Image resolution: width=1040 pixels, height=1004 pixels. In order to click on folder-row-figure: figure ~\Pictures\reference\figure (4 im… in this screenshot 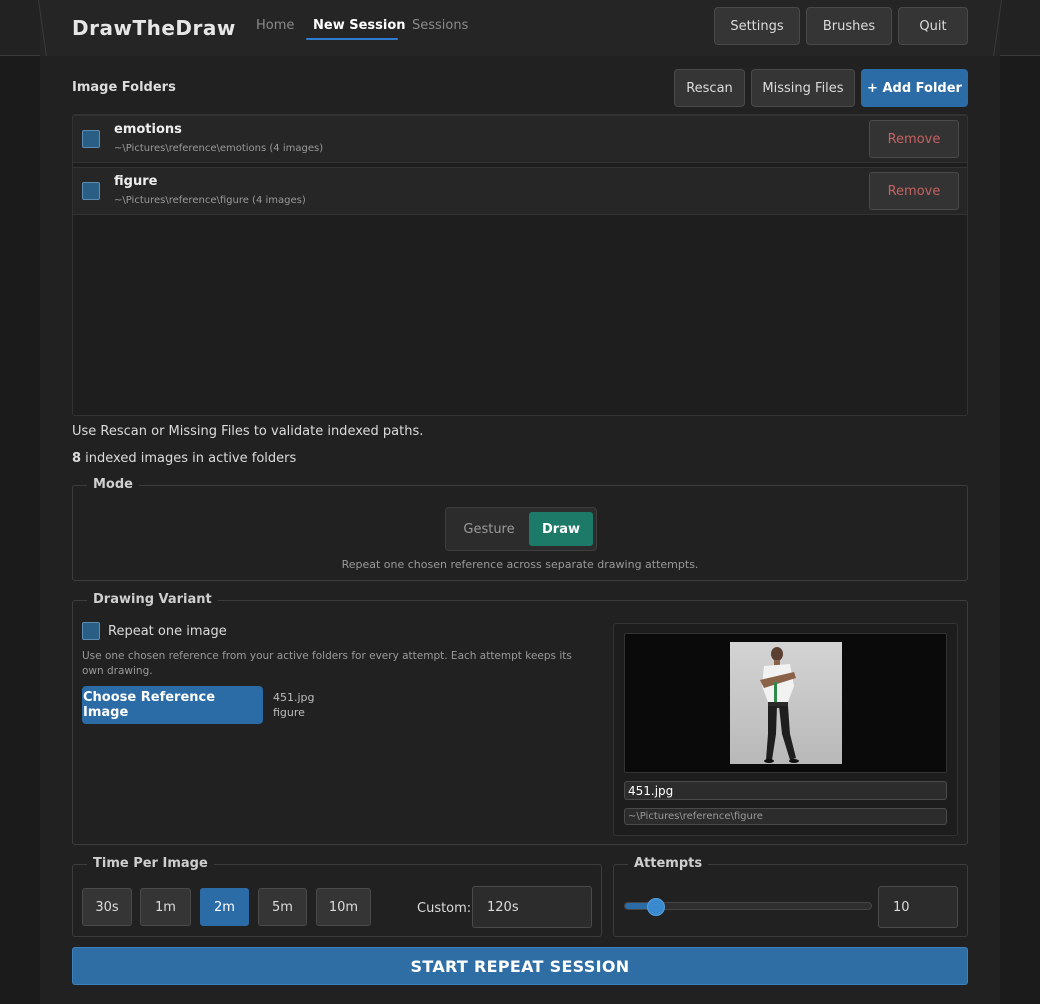, I will do `click(520, 191)`.